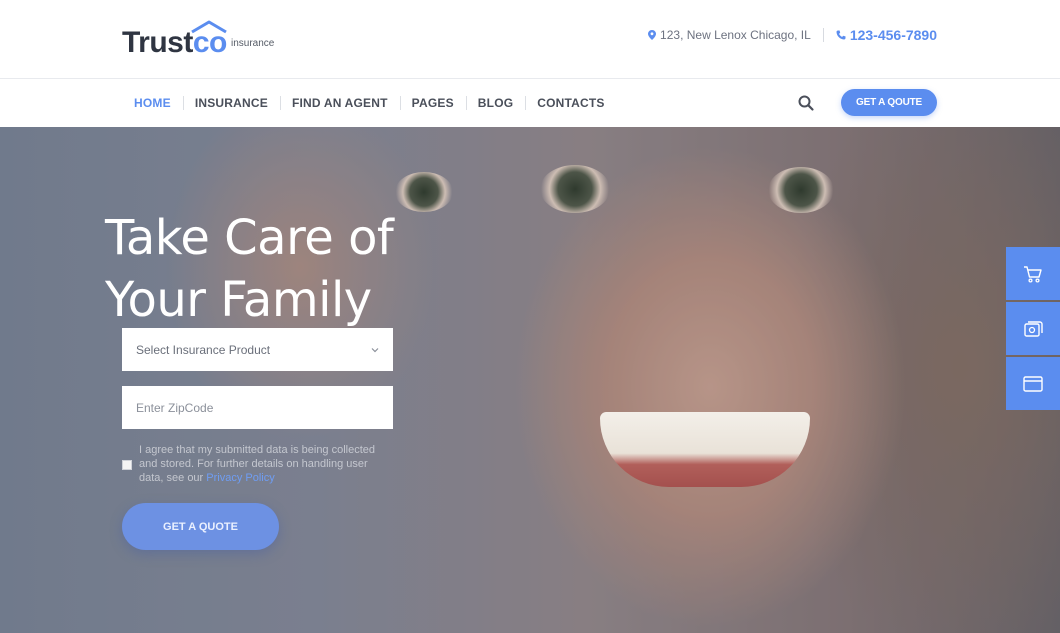 The height and width of the screenshot is (633, 1060). I want to click on logo-word-trust: Trust, so click(157, 42).